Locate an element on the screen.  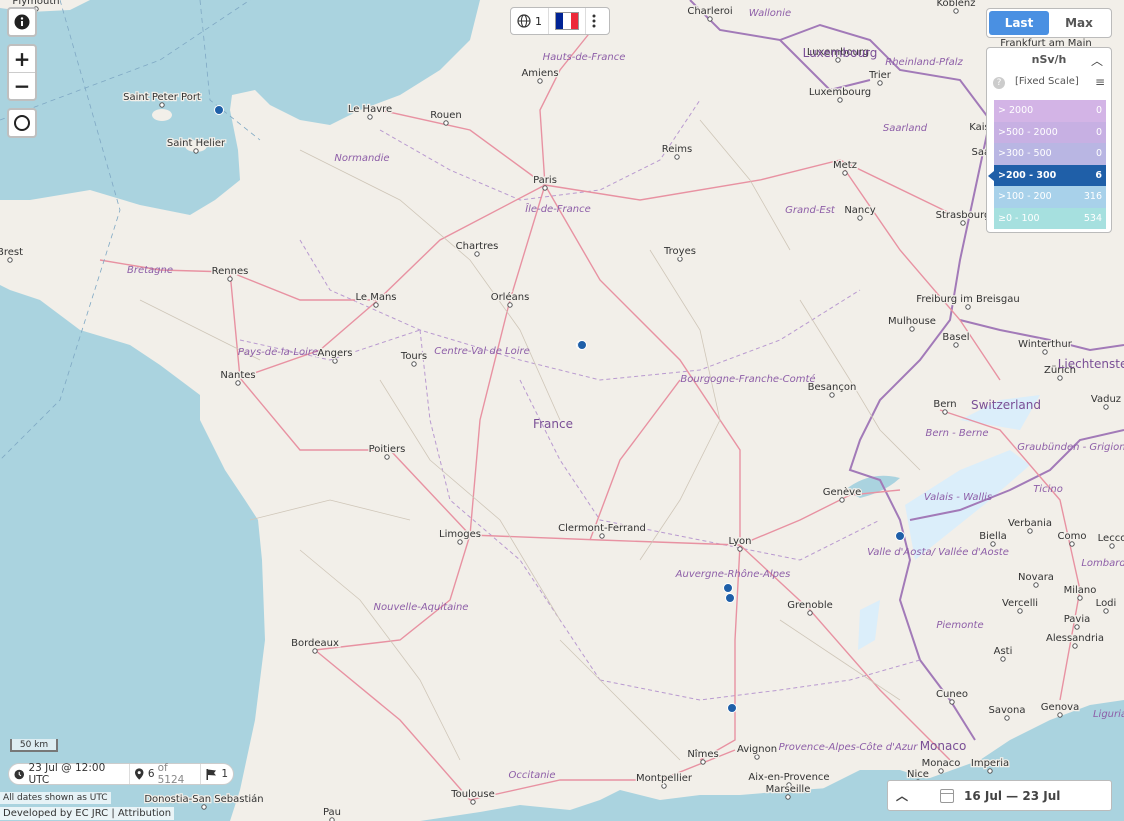
guernsey is located at coordinates (162, 115).